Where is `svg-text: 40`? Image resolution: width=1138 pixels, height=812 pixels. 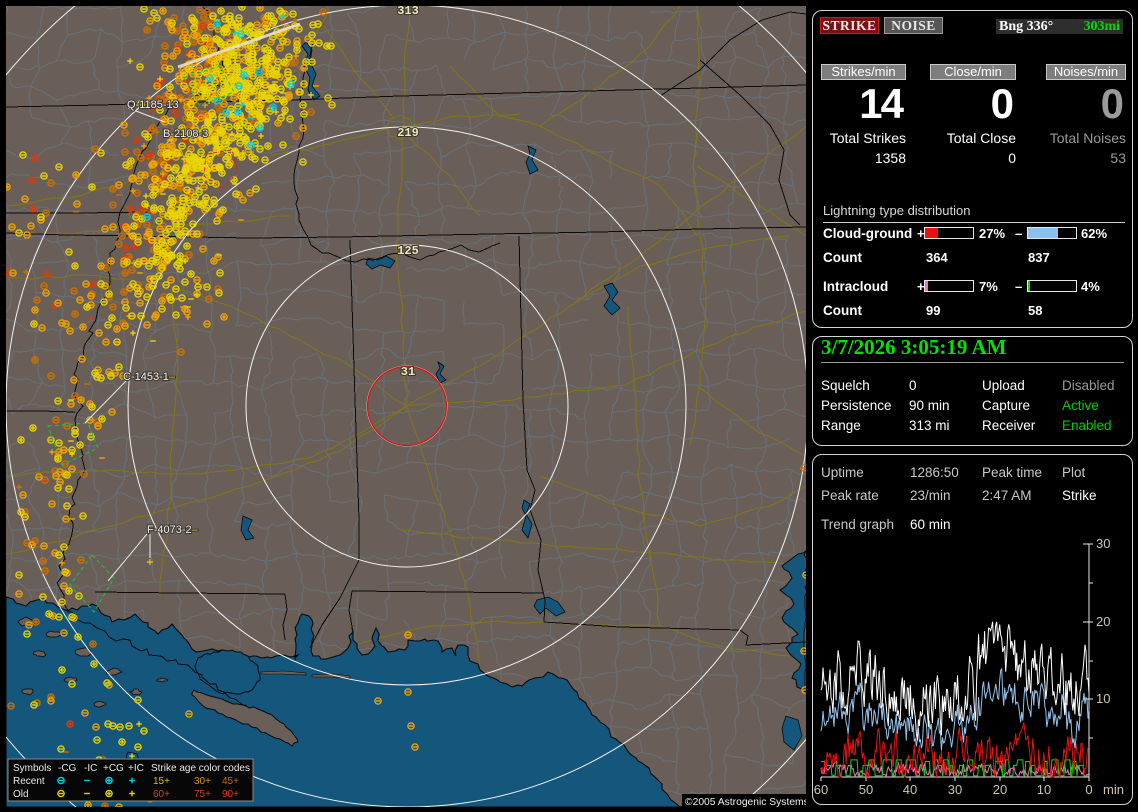
svg-text: 40 is located at coordinates (910, 789).